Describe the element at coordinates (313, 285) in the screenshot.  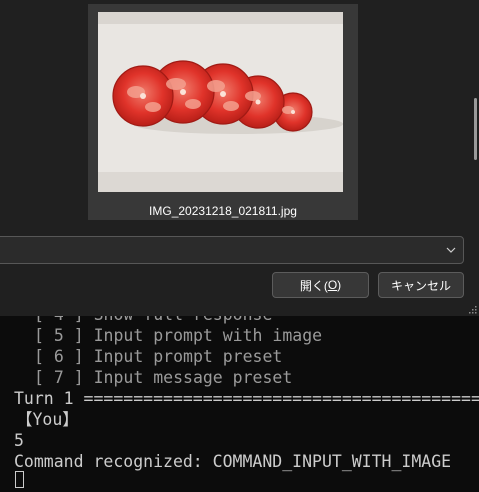
I see `open-button-label: 開く(` at that location.